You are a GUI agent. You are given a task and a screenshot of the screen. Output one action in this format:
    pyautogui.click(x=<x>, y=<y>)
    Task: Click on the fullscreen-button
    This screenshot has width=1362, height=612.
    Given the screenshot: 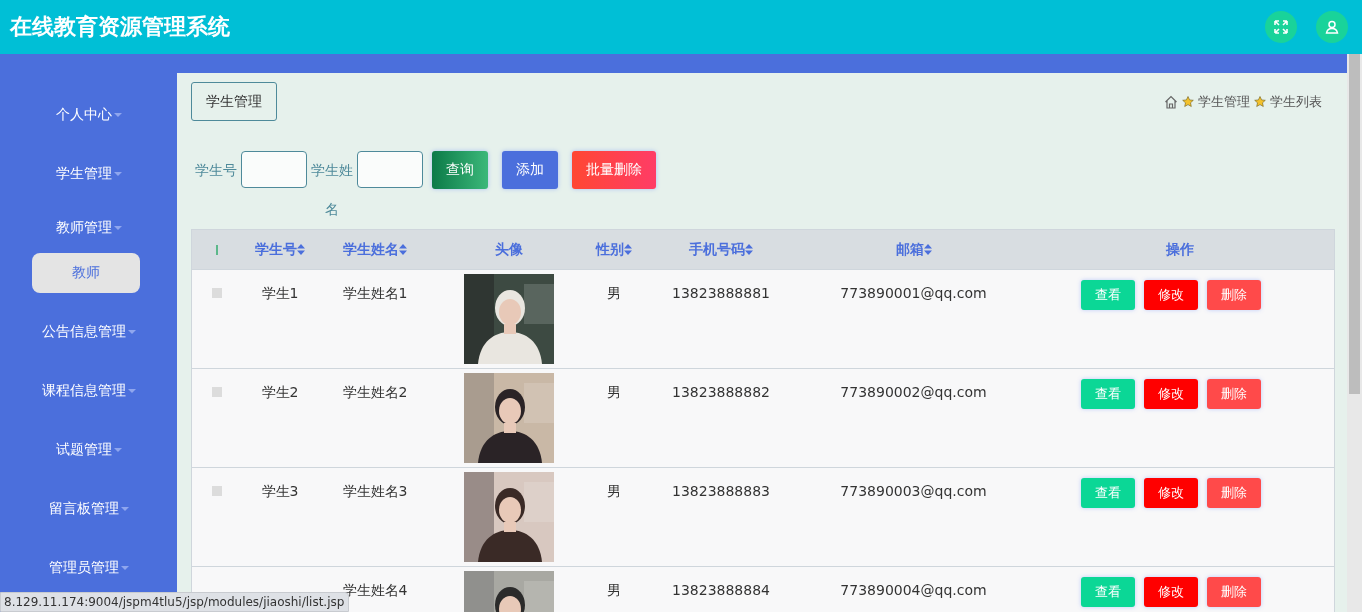 What is the action you would take?
    pyautogui.click(x=1281, y=27)
    